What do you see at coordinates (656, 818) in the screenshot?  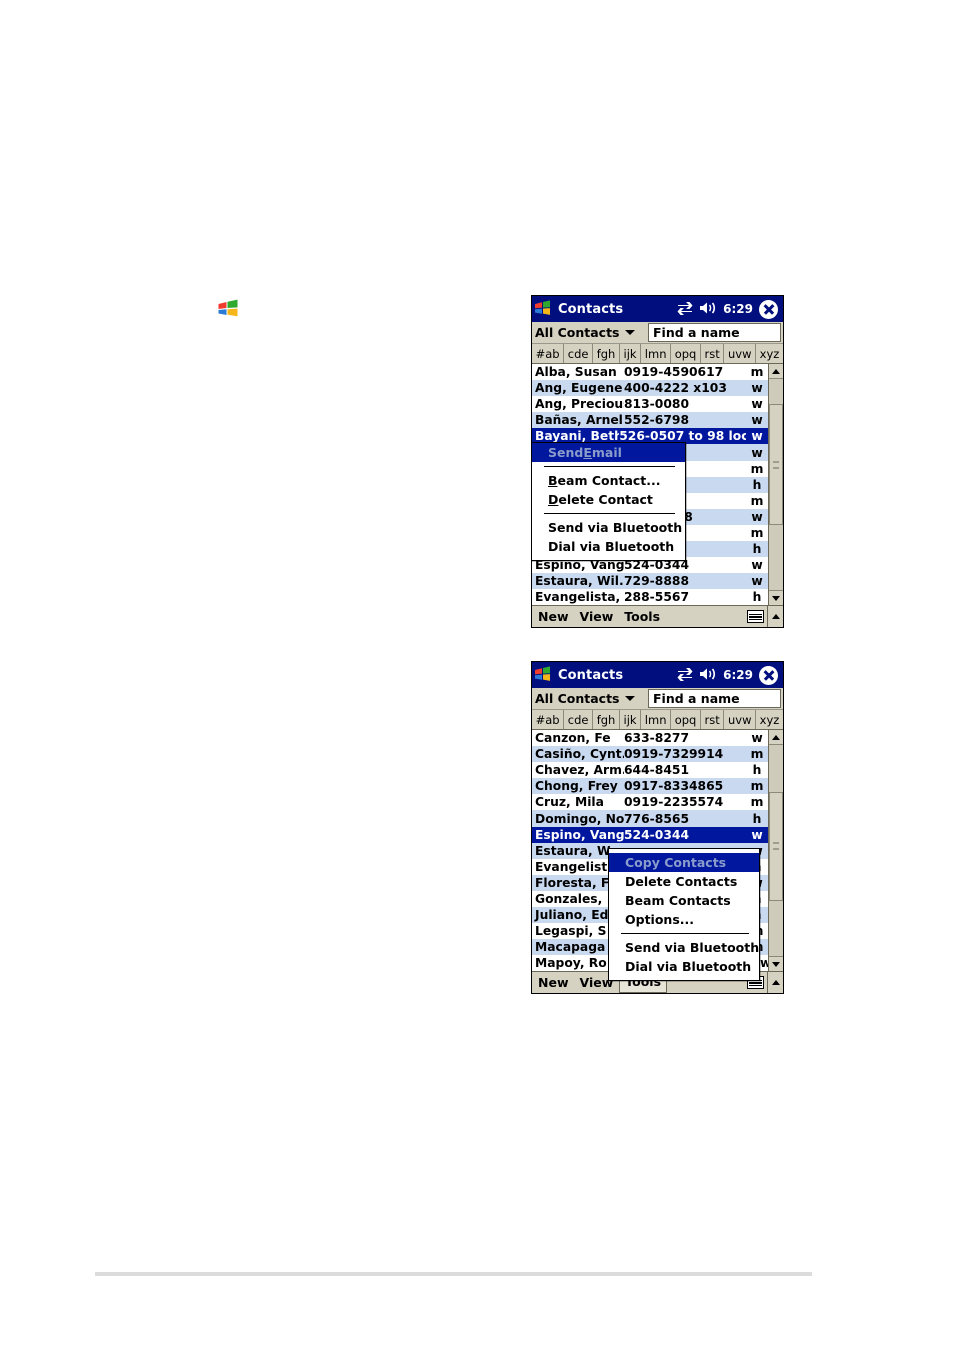 I see `contact-phone: 776-8565` at bounding box center [656, 818].